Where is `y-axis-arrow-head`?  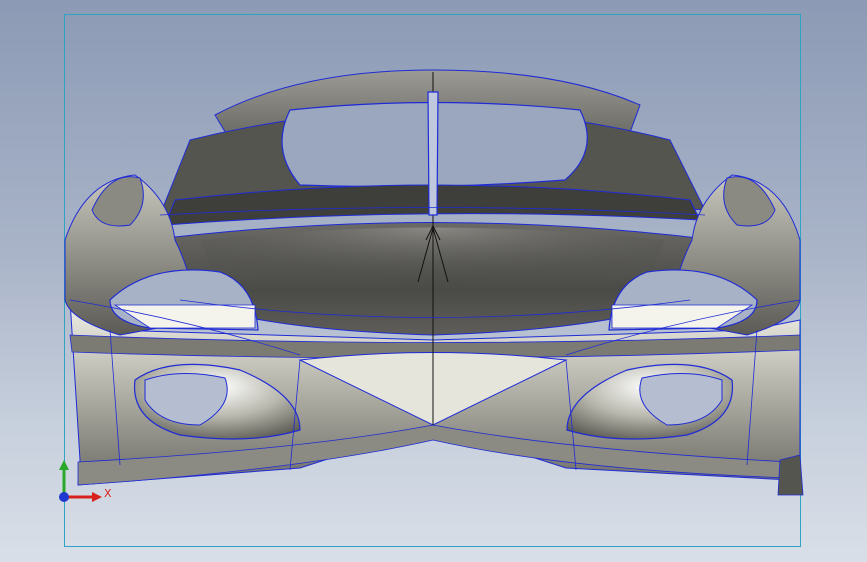
y-axis-arrow-head is located at coordinates (64, 465).